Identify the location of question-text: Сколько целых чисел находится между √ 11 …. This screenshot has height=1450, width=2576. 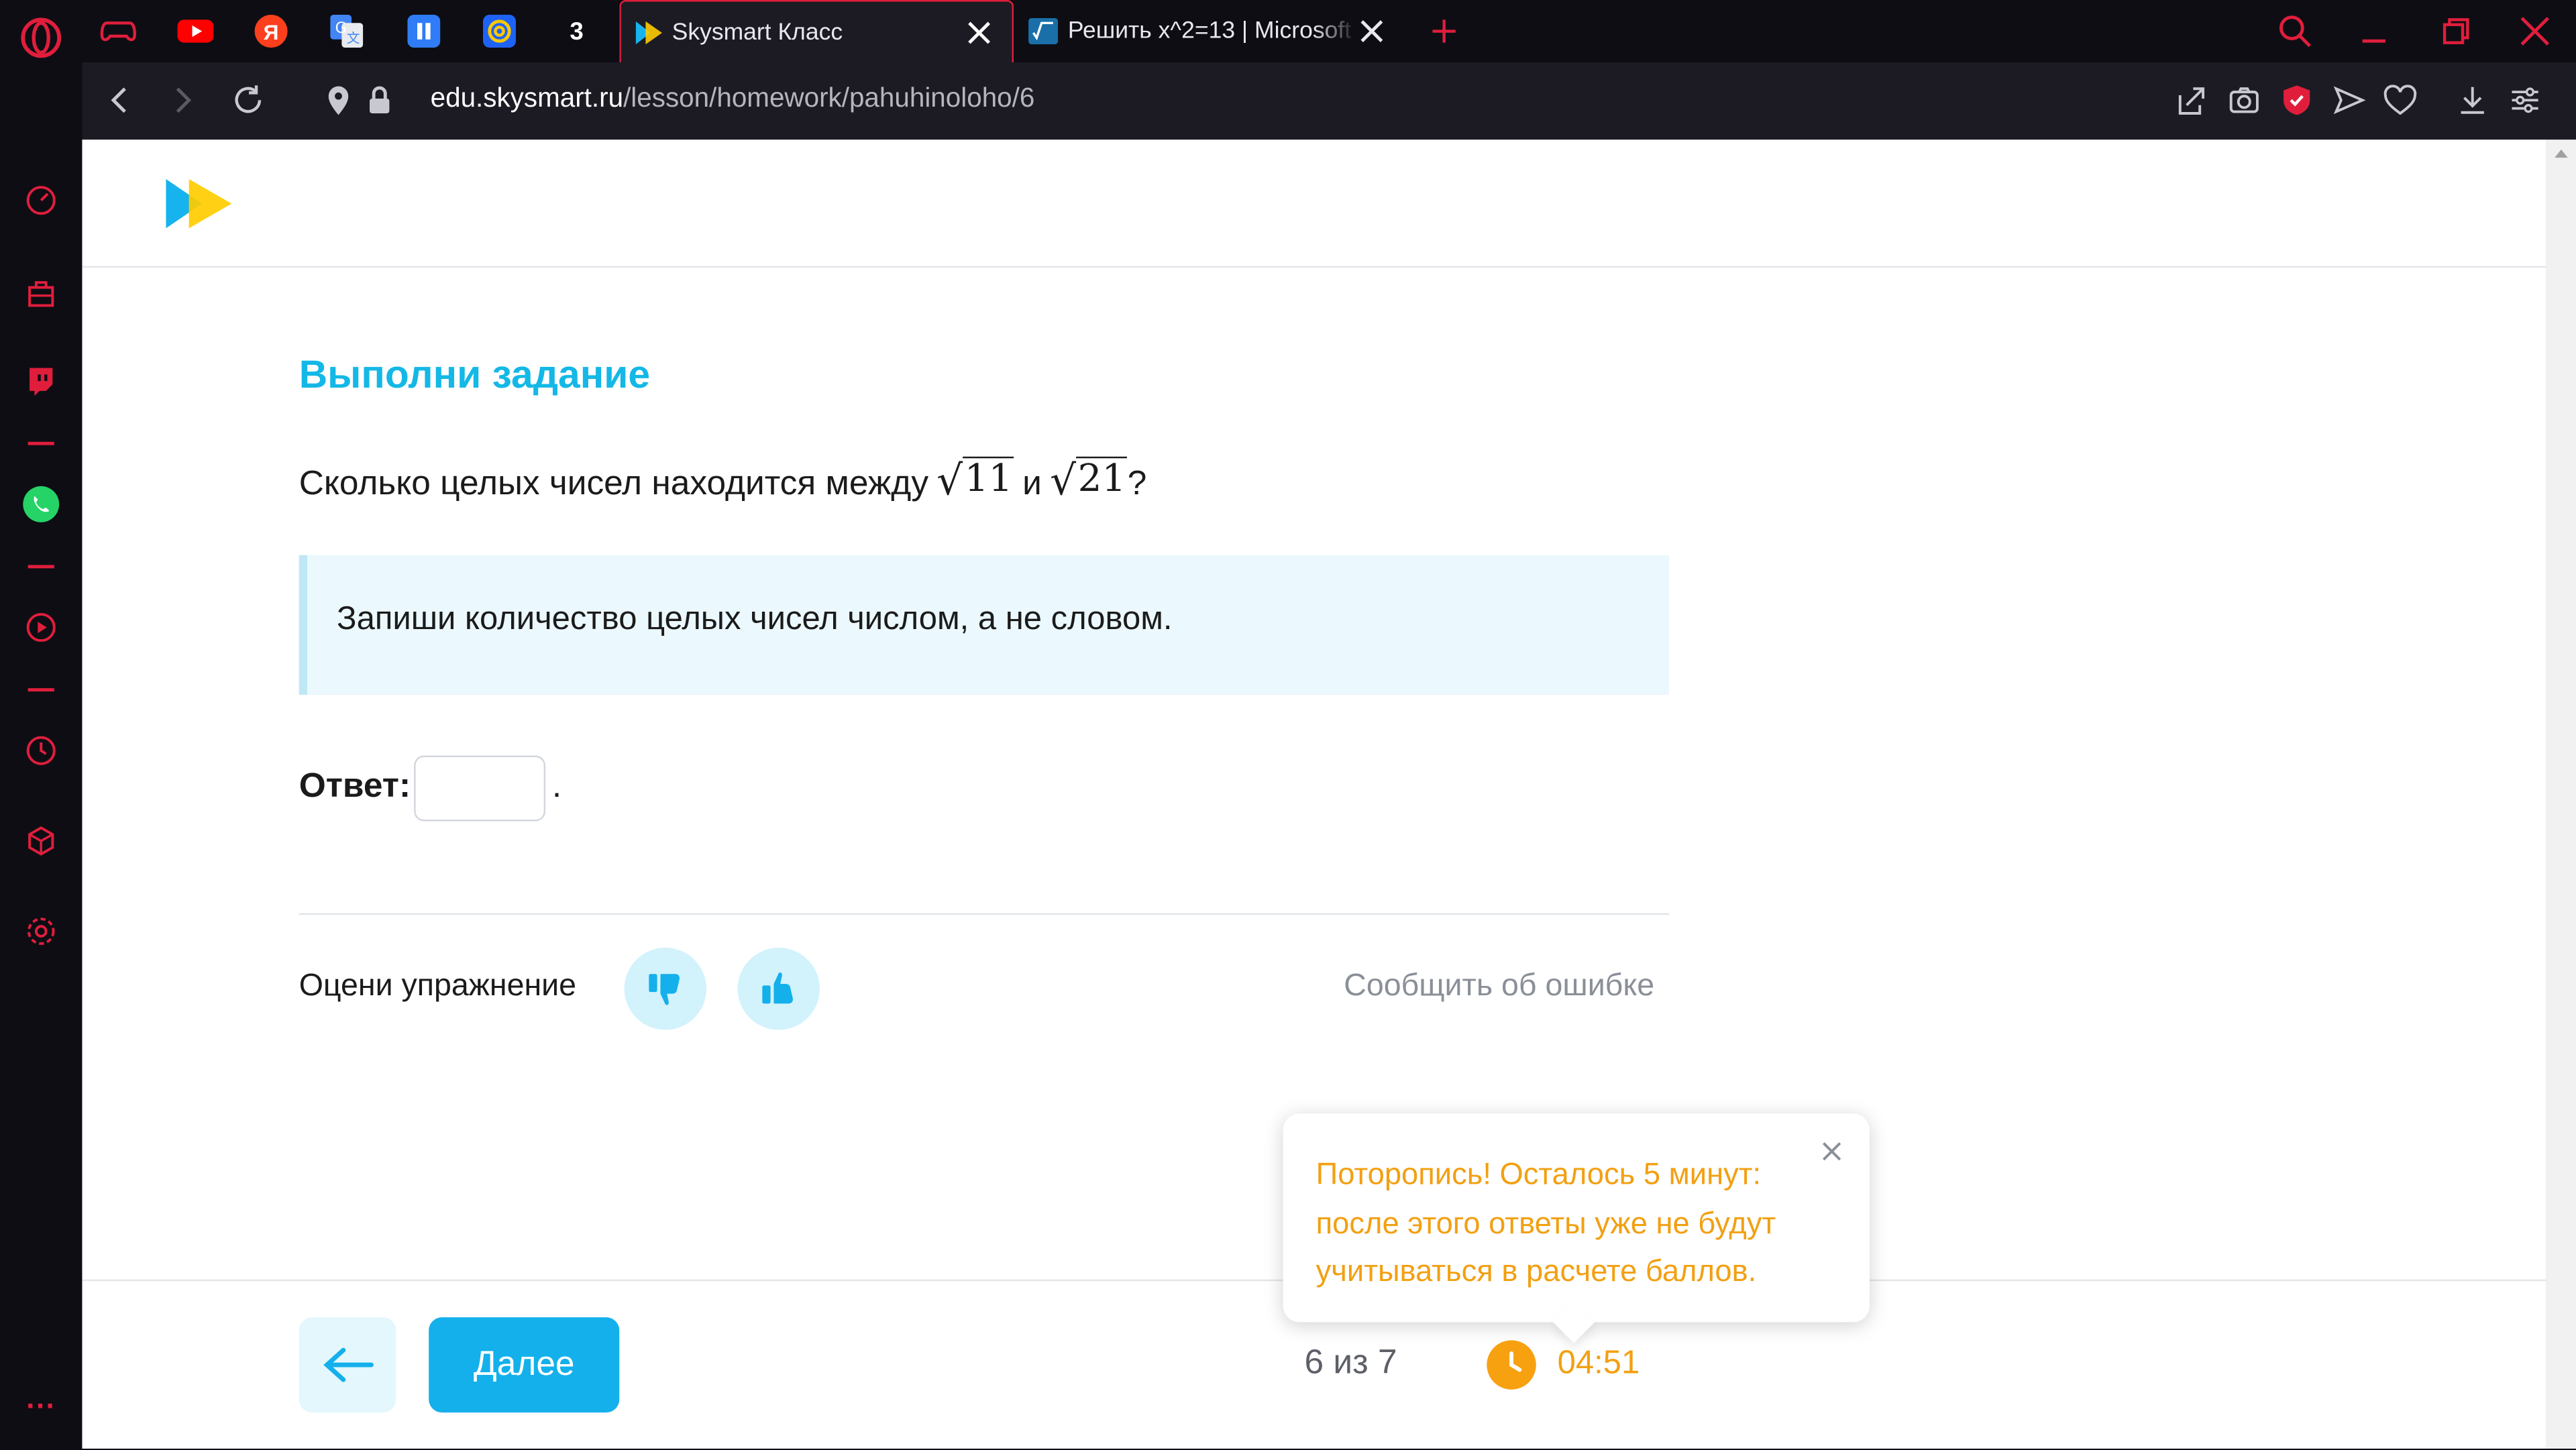
(723, 480).